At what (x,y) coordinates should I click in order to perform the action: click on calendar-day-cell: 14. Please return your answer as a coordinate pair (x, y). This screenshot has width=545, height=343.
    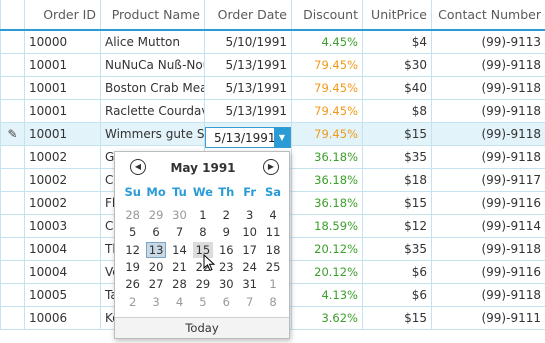
    Looking at the image, I should click on (180, 250).